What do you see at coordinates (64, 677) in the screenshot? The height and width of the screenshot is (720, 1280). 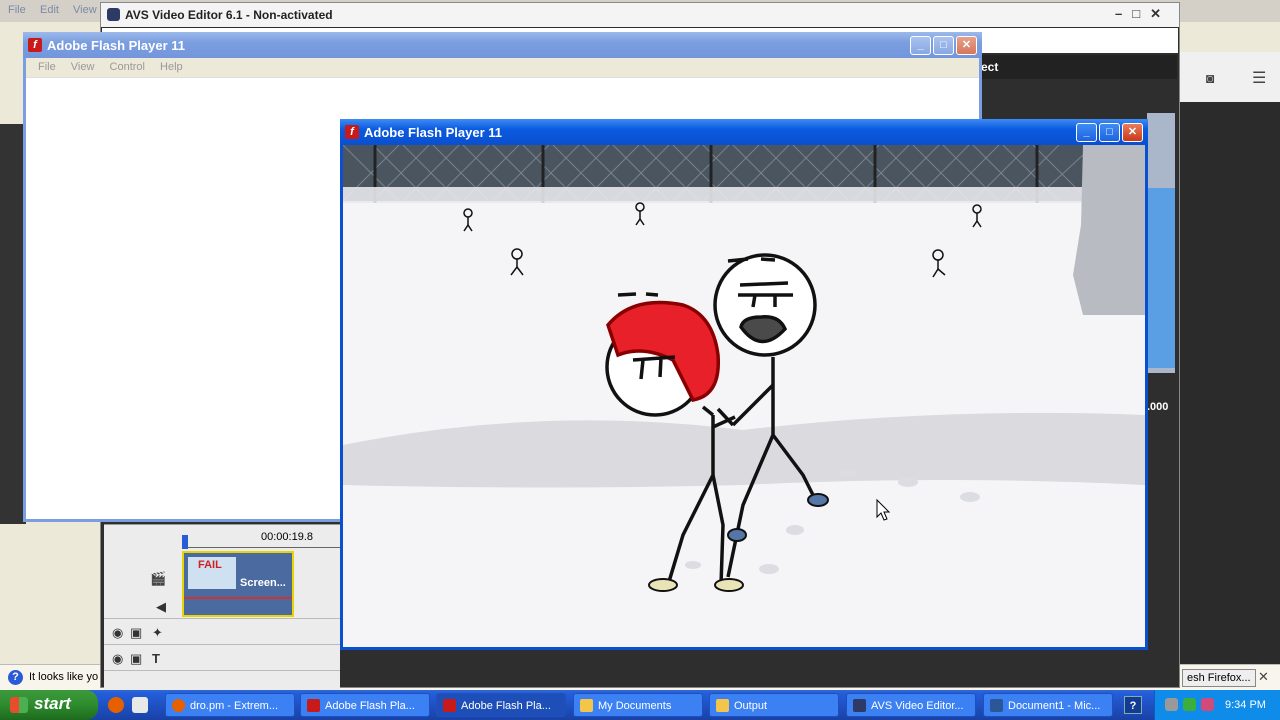 I see `notification-text: It looks like yo` at bounding box center [64, 677].